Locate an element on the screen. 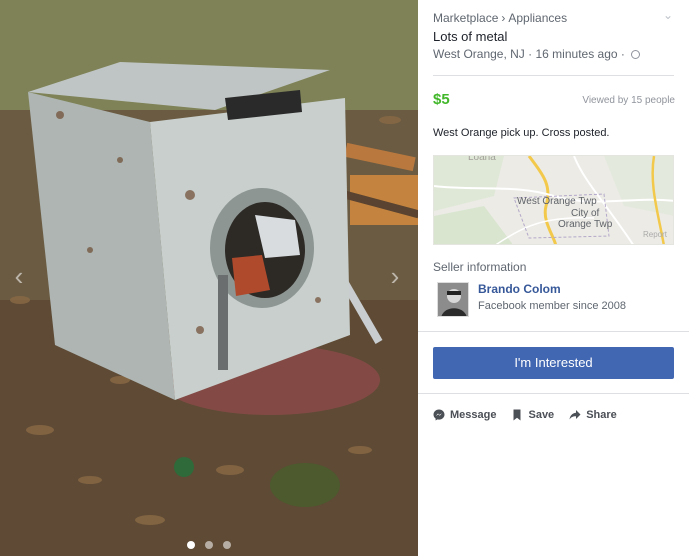  share-button: Share is located at coordinates (593, 415).